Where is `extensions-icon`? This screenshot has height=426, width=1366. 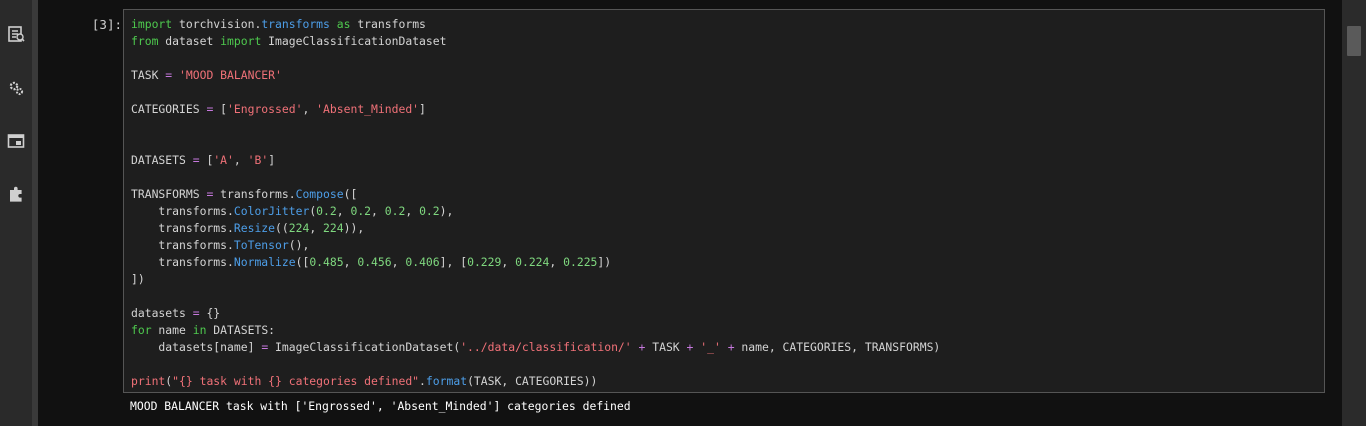 extensions-icon is located at coordinates (16, 194).